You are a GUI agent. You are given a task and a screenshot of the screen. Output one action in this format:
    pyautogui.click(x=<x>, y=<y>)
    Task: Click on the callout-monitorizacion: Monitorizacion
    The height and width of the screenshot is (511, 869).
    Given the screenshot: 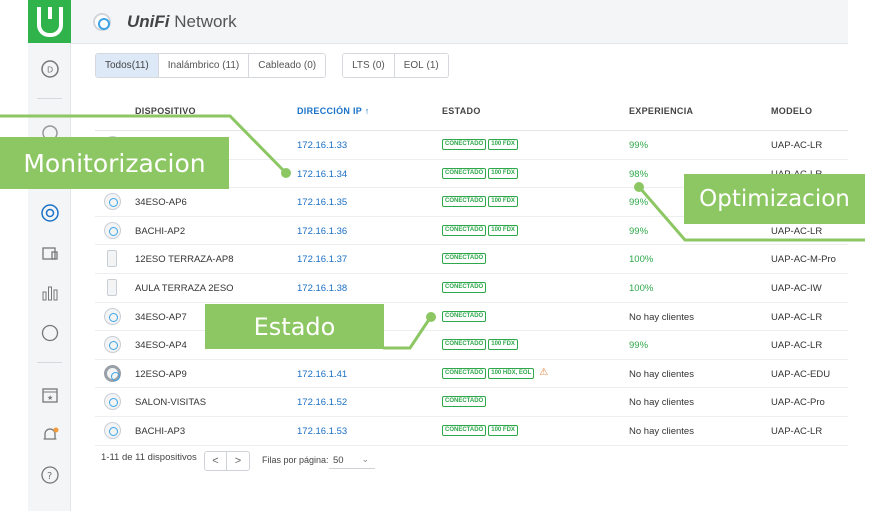 What is the action you would take?
    pyautogui.click(x=114, y=163)
    